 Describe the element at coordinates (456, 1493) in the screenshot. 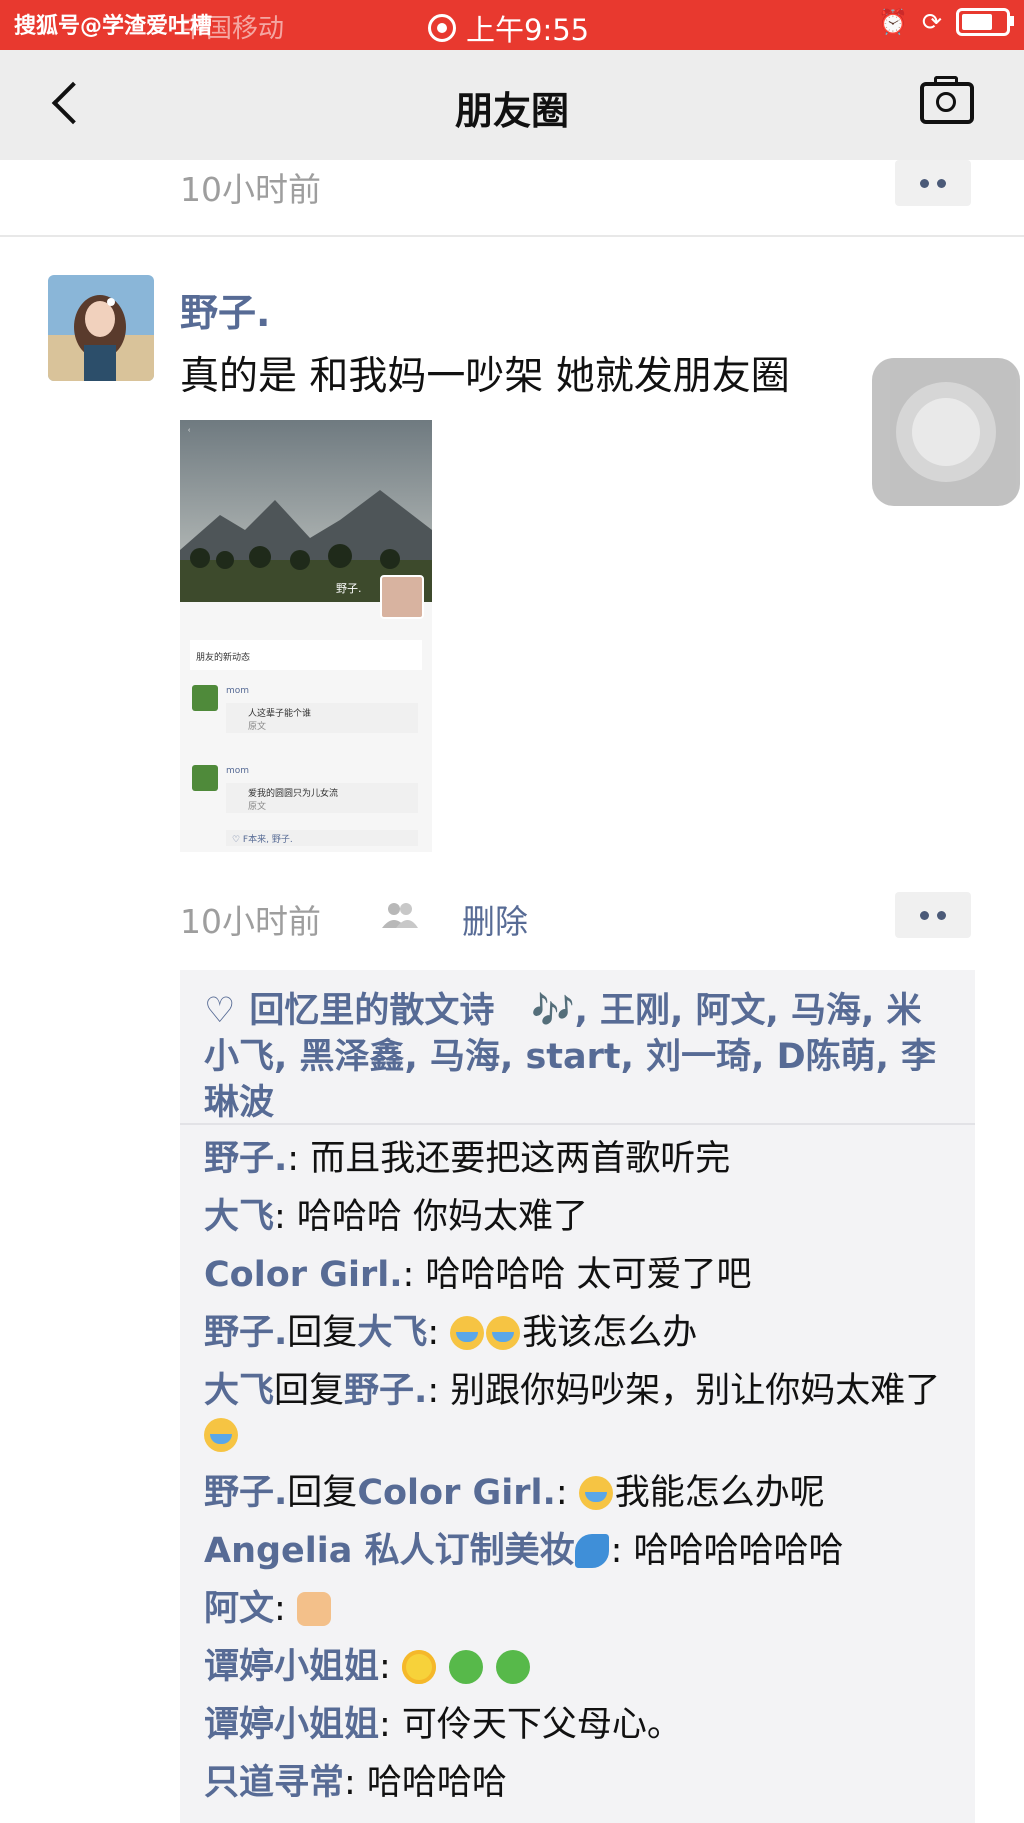

I see `reply-target: Color Girl.` at that location.